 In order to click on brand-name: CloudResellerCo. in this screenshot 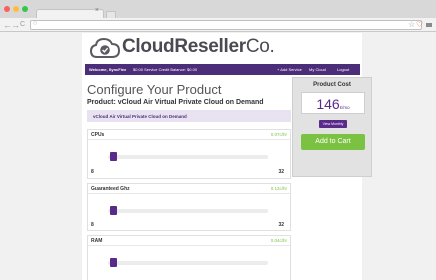, I will do `click(198, 47)`.